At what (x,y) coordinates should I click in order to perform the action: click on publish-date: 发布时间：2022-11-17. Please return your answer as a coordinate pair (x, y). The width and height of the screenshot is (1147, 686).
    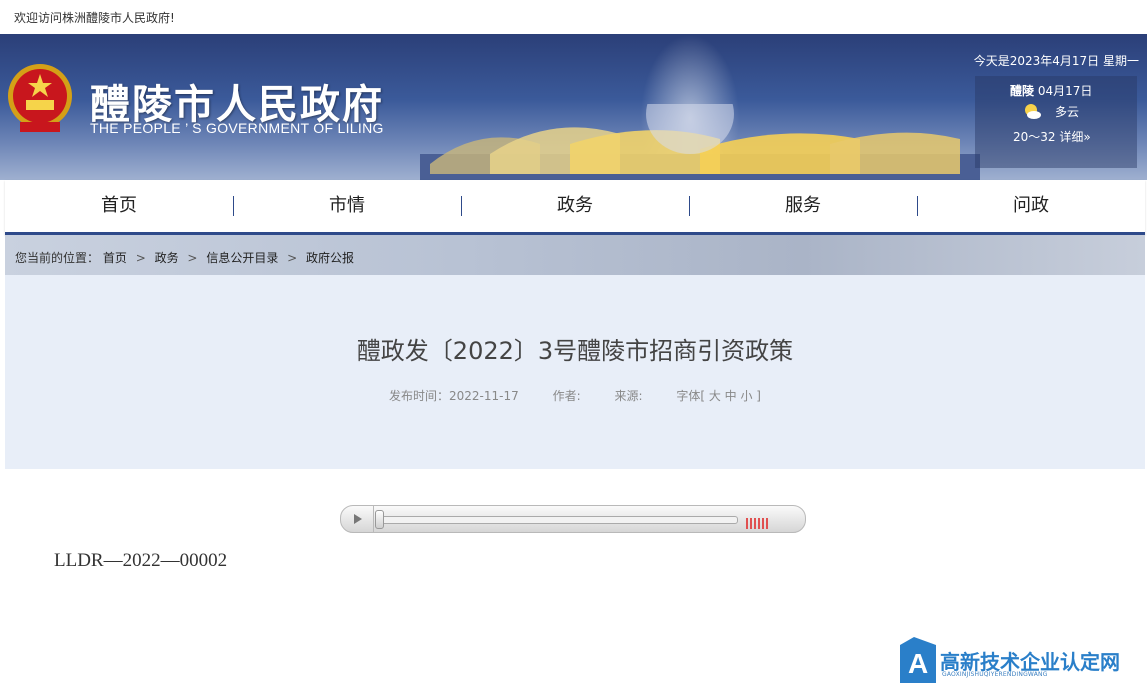
    Looking at the image, I should click on (454, 396).